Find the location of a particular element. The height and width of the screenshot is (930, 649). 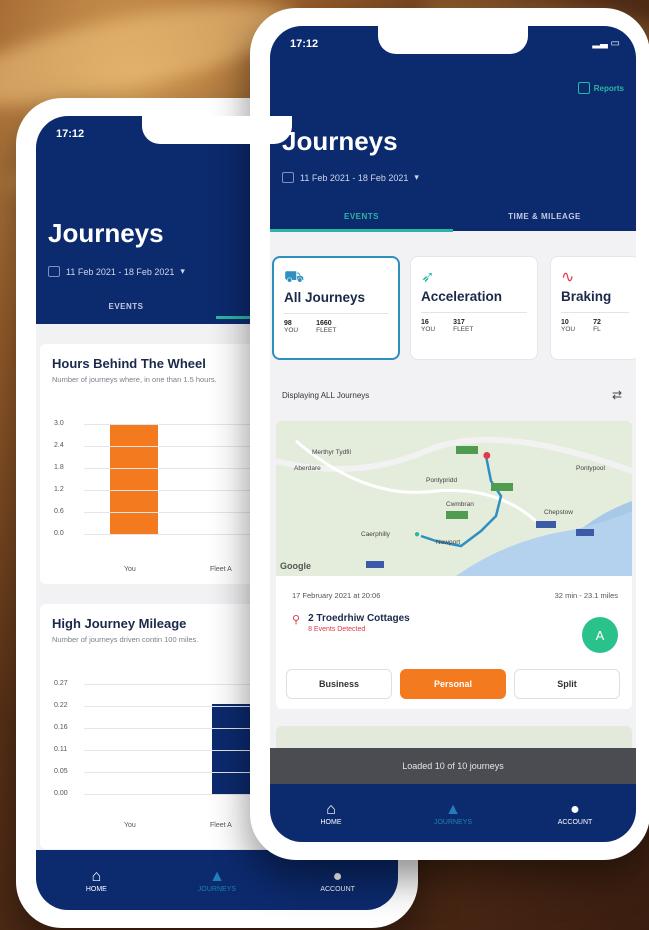

filter-text: Displaying ALL Journeys is located at coordinates (326, 395).